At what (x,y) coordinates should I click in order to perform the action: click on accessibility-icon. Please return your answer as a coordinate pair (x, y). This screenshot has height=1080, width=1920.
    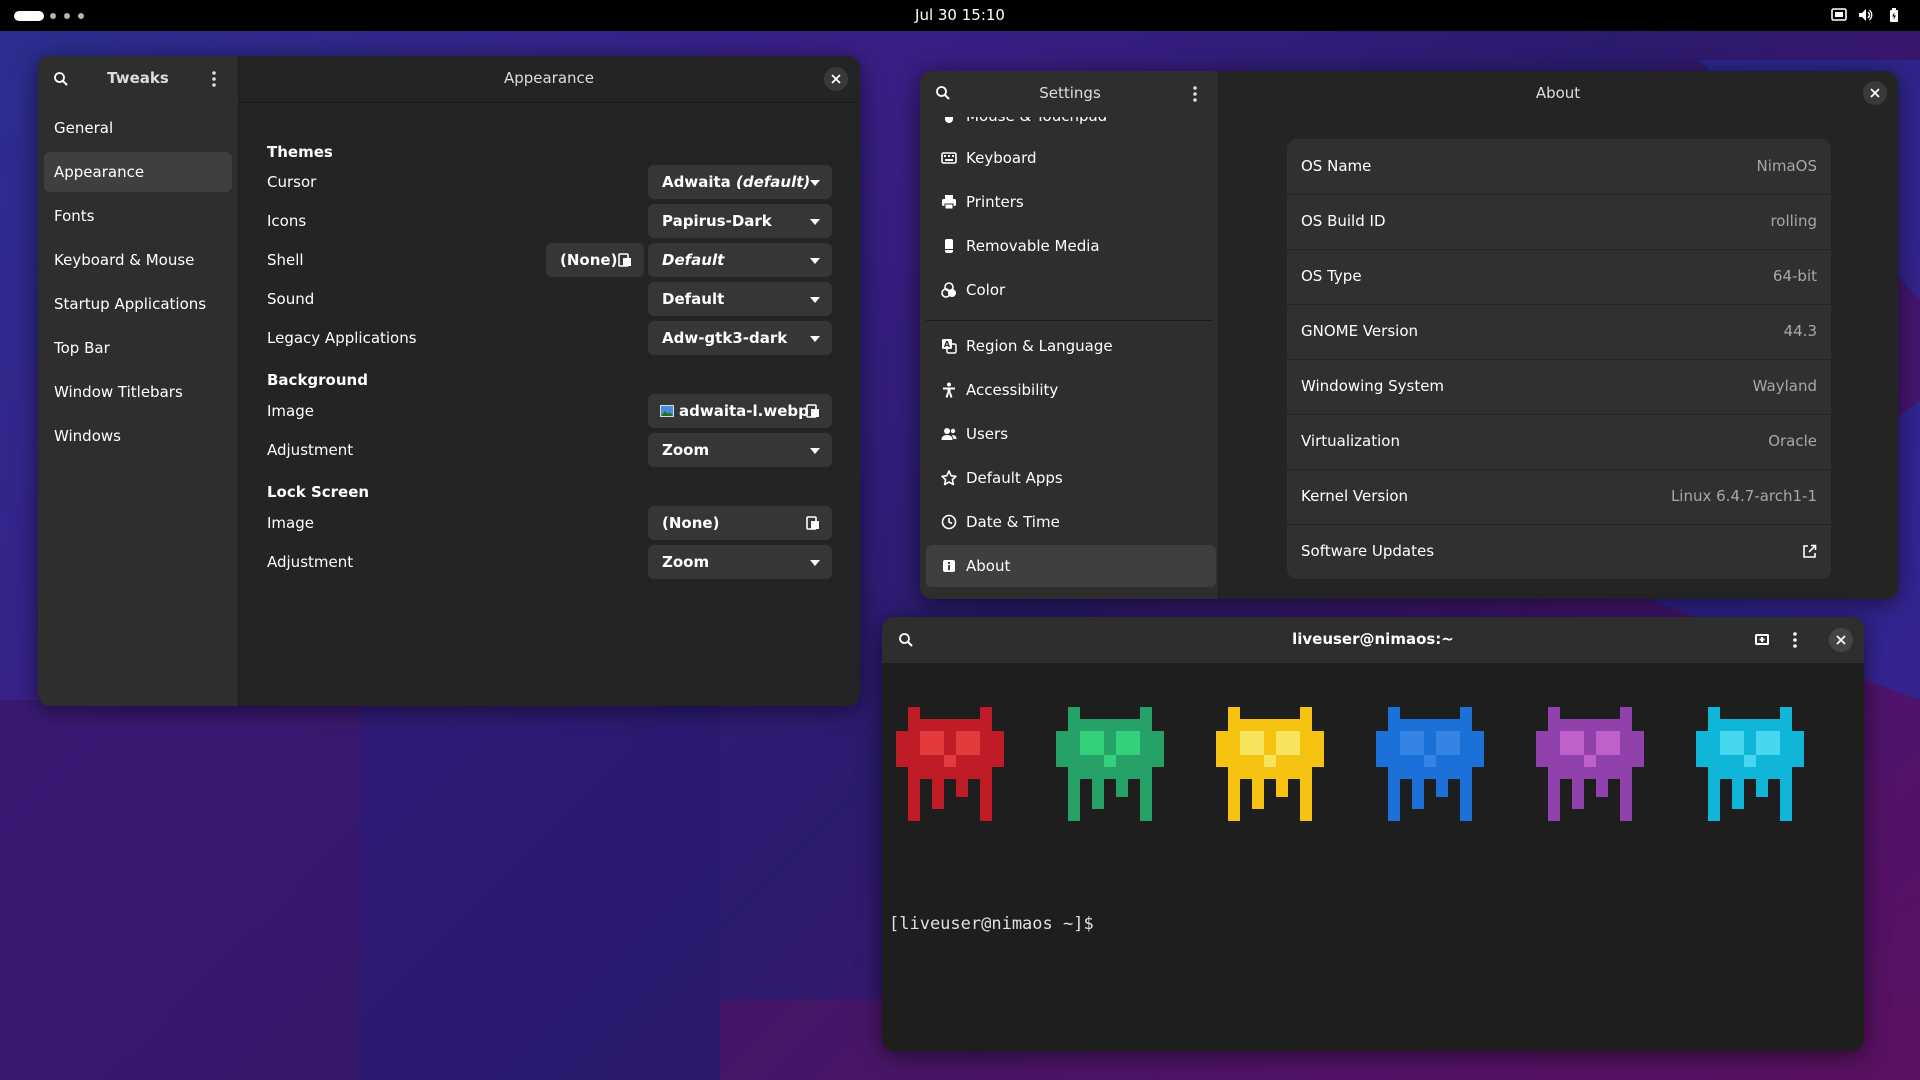
    Looking at the image, I should click on (949, 390).